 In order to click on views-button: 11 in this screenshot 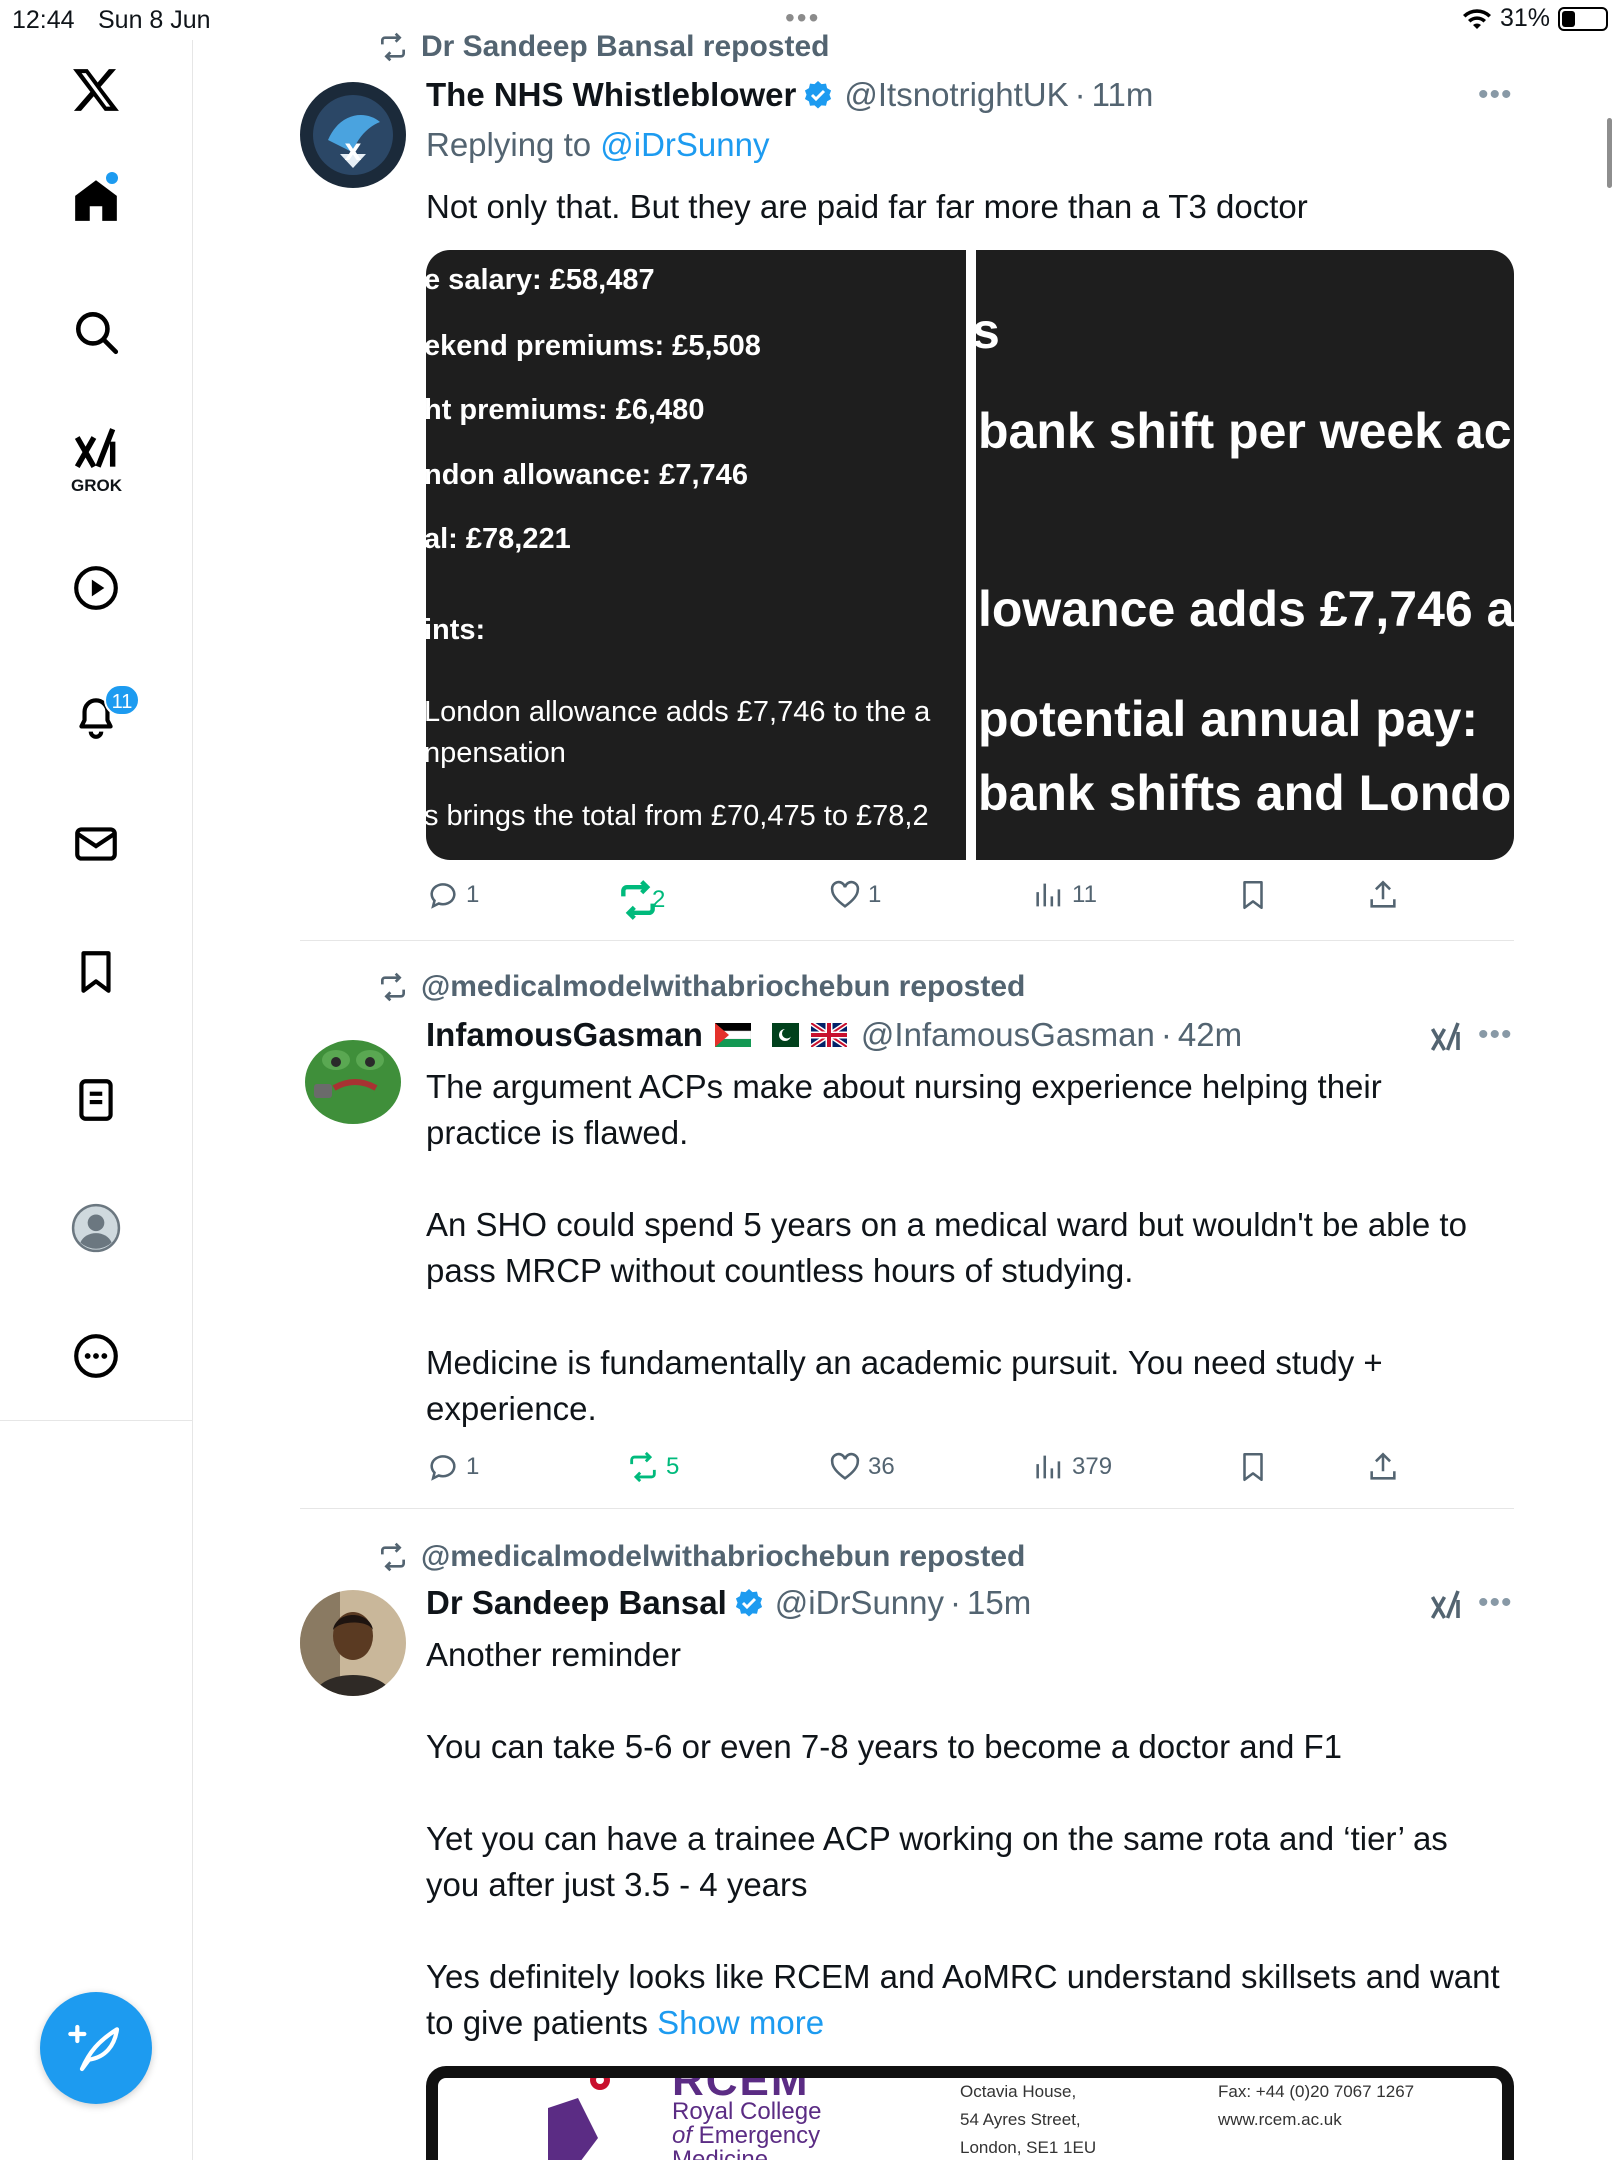, I will do `click(1064, 895)`.